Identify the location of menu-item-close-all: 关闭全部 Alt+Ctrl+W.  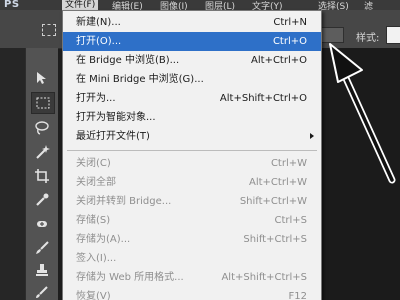
(192, 182).